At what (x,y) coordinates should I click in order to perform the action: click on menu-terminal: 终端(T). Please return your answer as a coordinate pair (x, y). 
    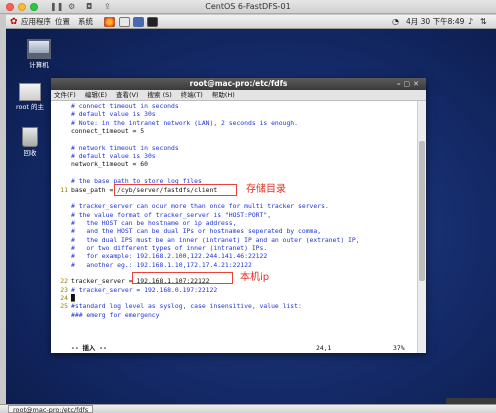
    Looking at the image, I should click on (192, 95).